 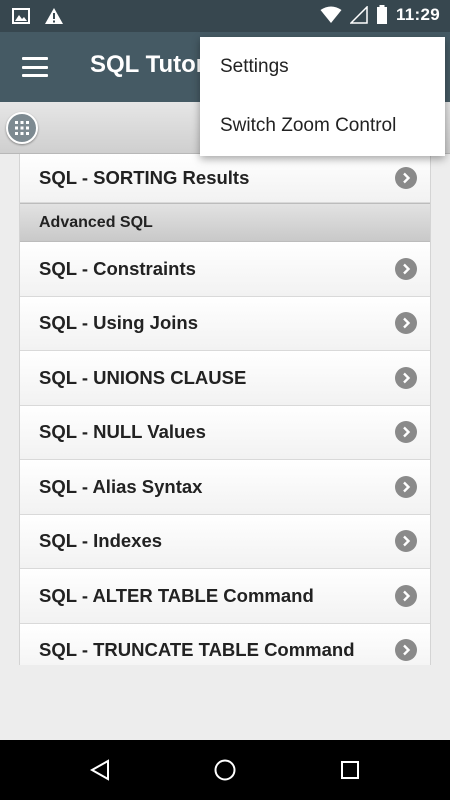 What do you see at coordinates (35, 67) in the screenshot?
I see `hamburger-menu-icon` at bounding box center [35, 67].